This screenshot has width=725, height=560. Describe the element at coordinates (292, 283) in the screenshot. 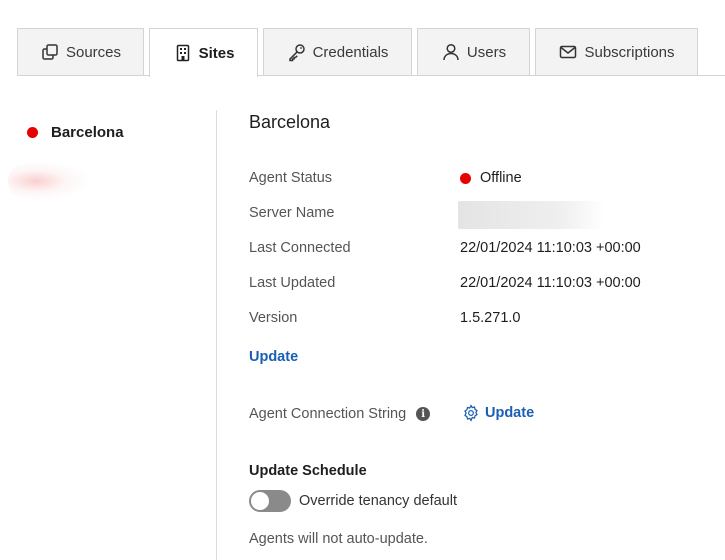

I see `last-updated-label: Last Updated` at that location.